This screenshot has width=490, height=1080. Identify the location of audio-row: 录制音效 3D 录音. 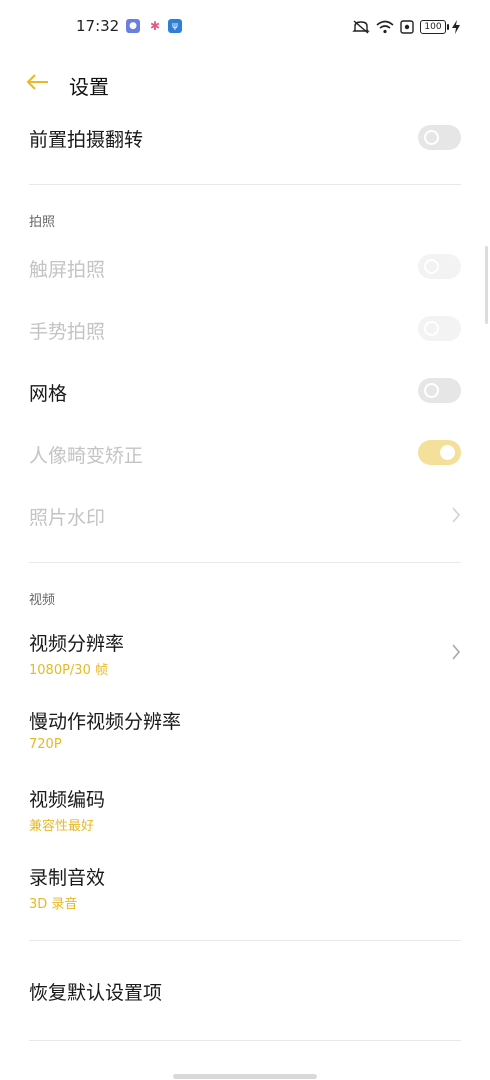
(245, 887).